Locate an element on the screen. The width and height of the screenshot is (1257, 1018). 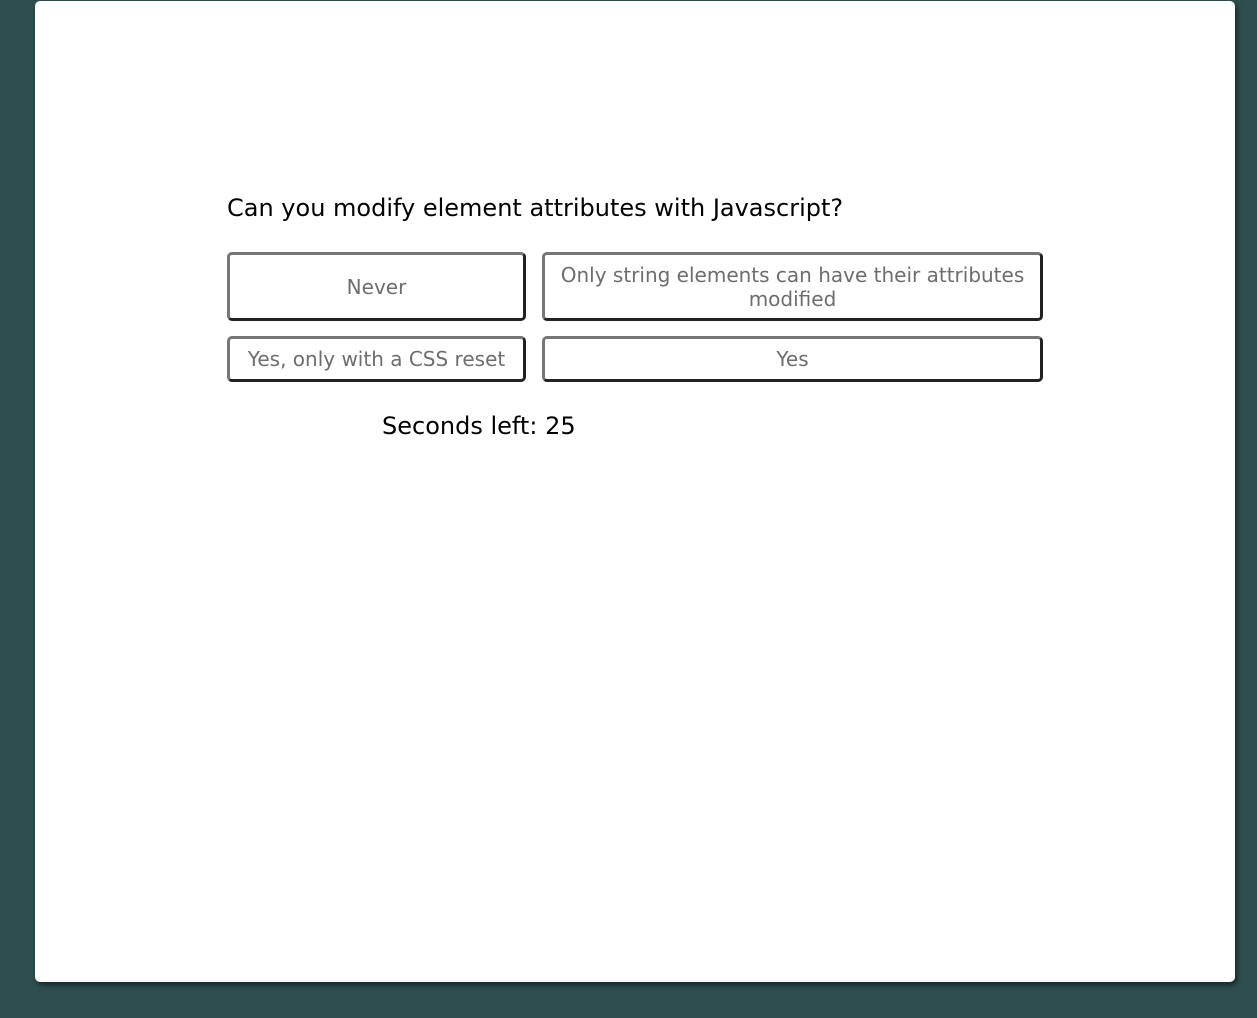
answer-label: Yes, only with a CSS reset is located at coordinates (376, 359).